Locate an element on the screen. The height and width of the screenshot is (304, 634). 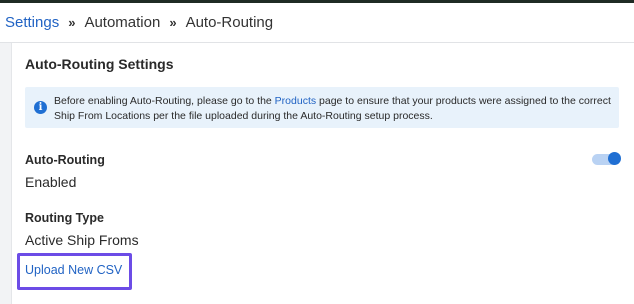
breadcrumb-settings-link: Settings is located at coordinates (32, 22).